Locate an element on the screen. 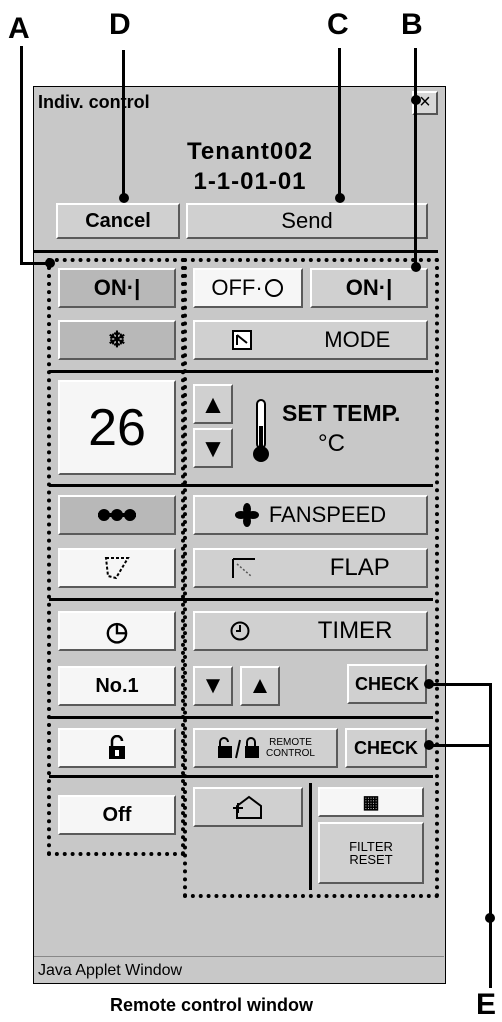  unit-address: 1-1-01-01 is located at coordinates (250, 181).